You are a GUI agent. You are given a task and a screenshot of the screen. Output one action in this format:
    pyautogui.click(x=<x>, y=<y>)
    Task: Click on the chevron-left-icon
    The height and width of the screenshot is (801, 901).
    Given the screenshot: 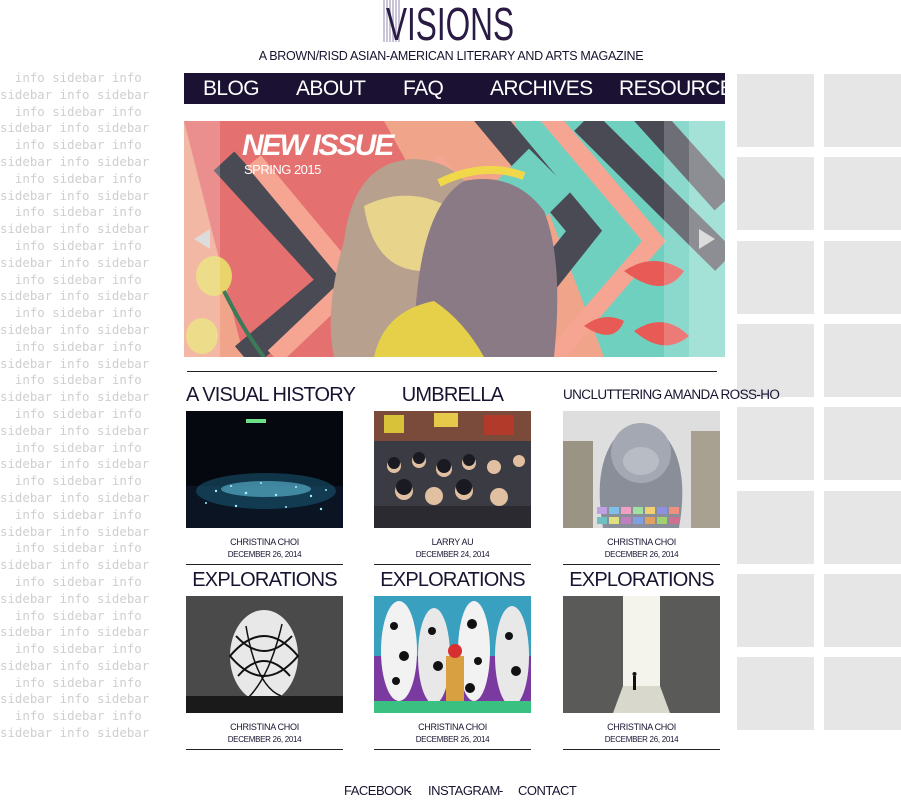 What is the action you would take?
    pyautogui.click(x=202, y=239)
    